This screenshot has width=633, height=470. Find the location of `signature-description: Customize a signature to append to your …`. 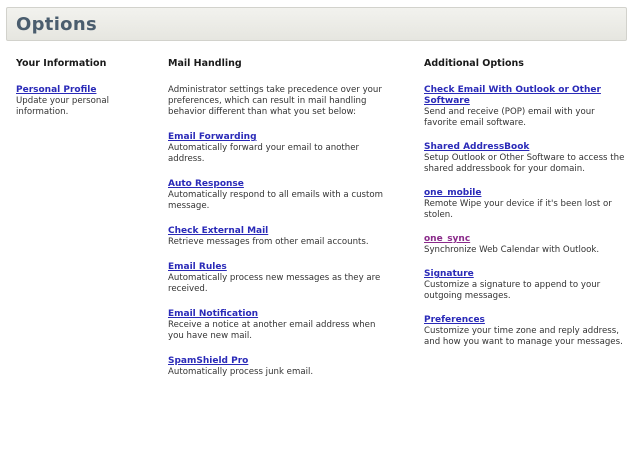

signature-description: Customize a signature to append to your … is located at coordinates (512, 290).